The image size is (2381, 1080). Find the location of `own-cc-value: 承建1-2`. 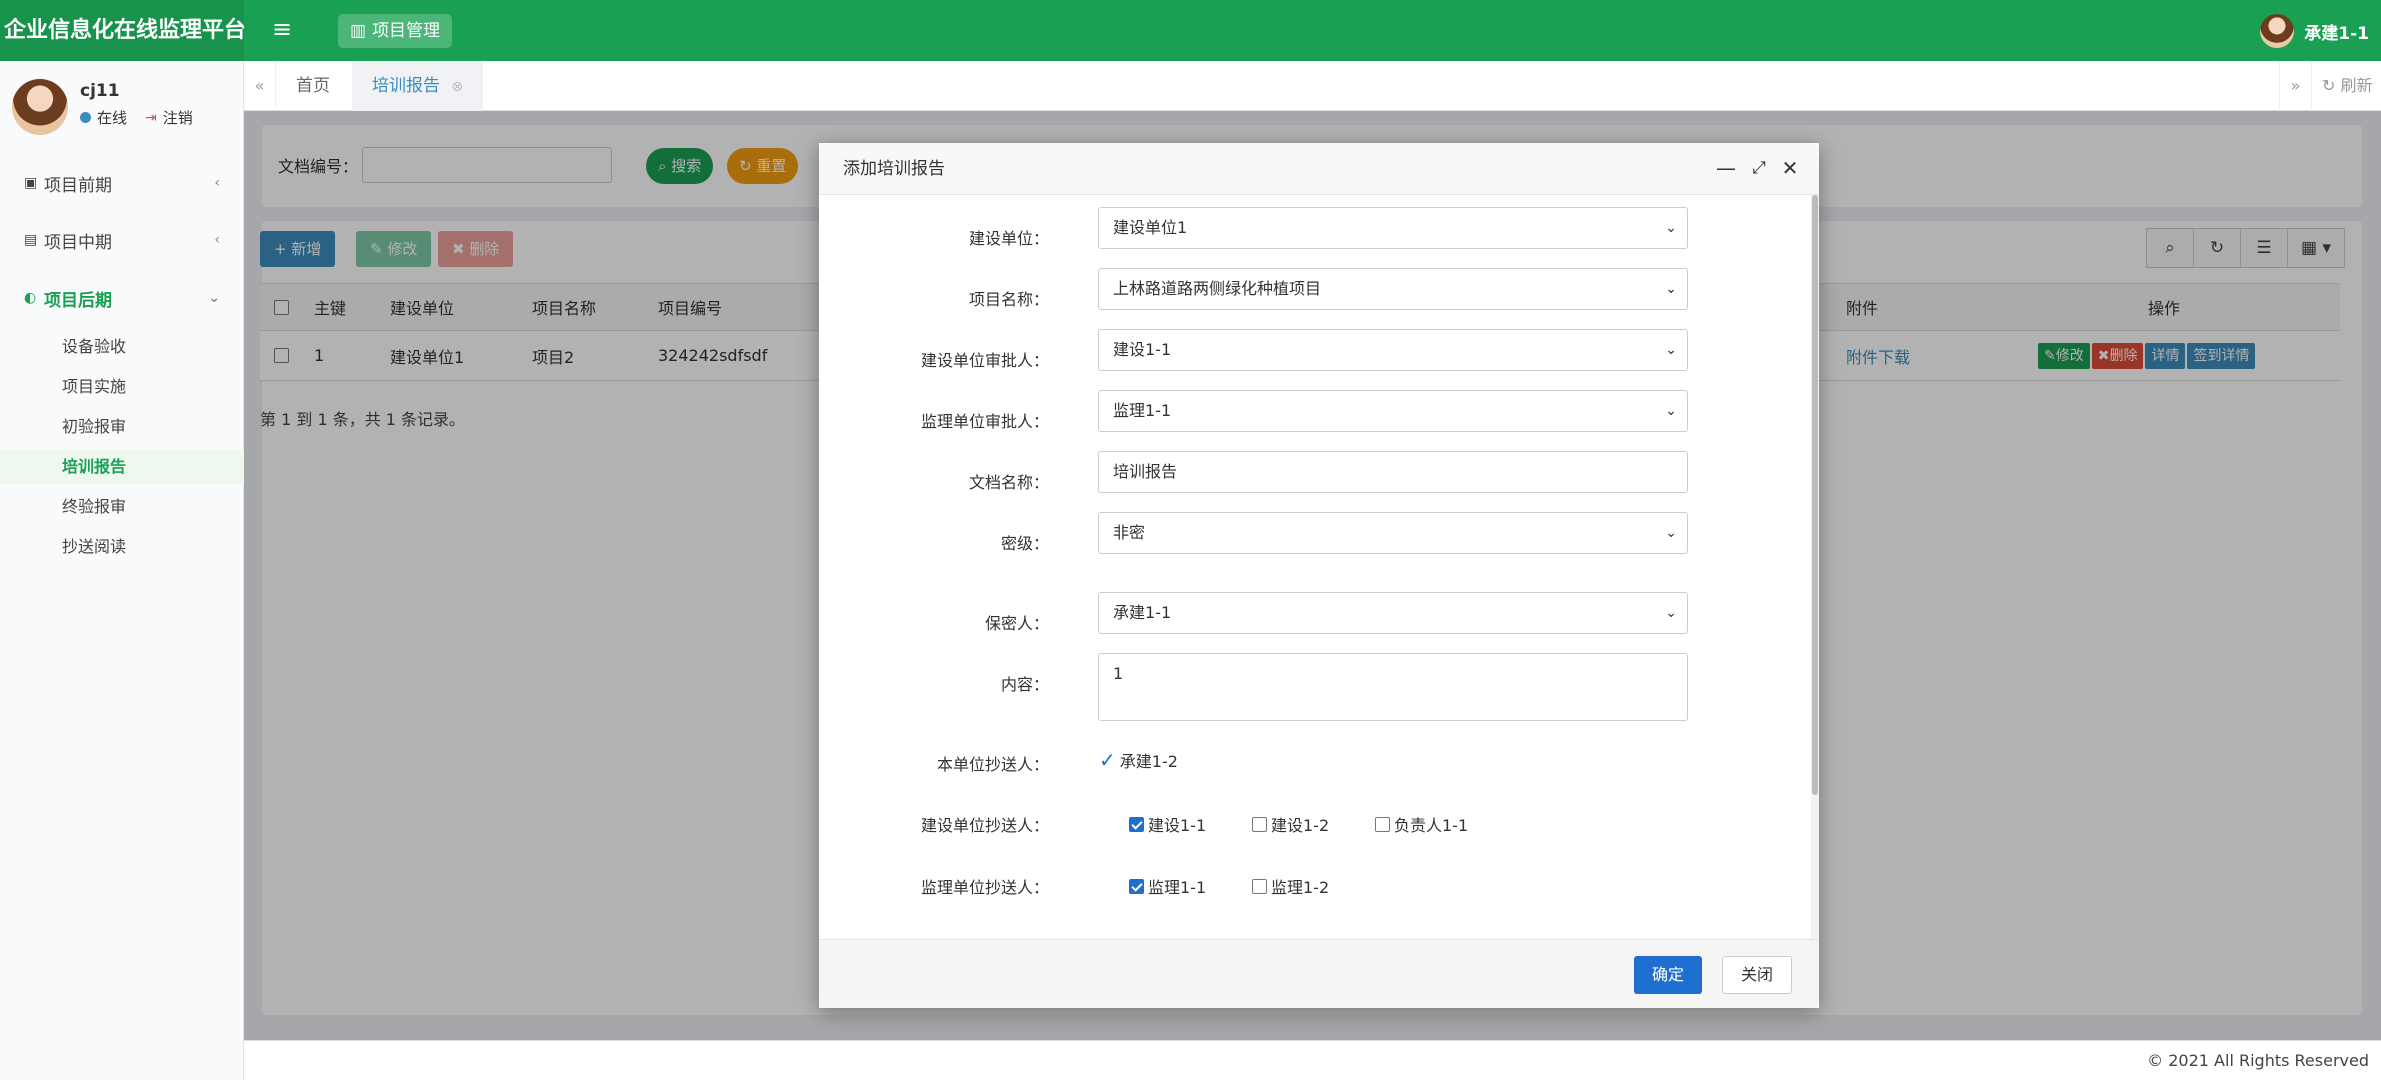

own-cc-value: 承建1-2 is located at coordinates (1148, 761).